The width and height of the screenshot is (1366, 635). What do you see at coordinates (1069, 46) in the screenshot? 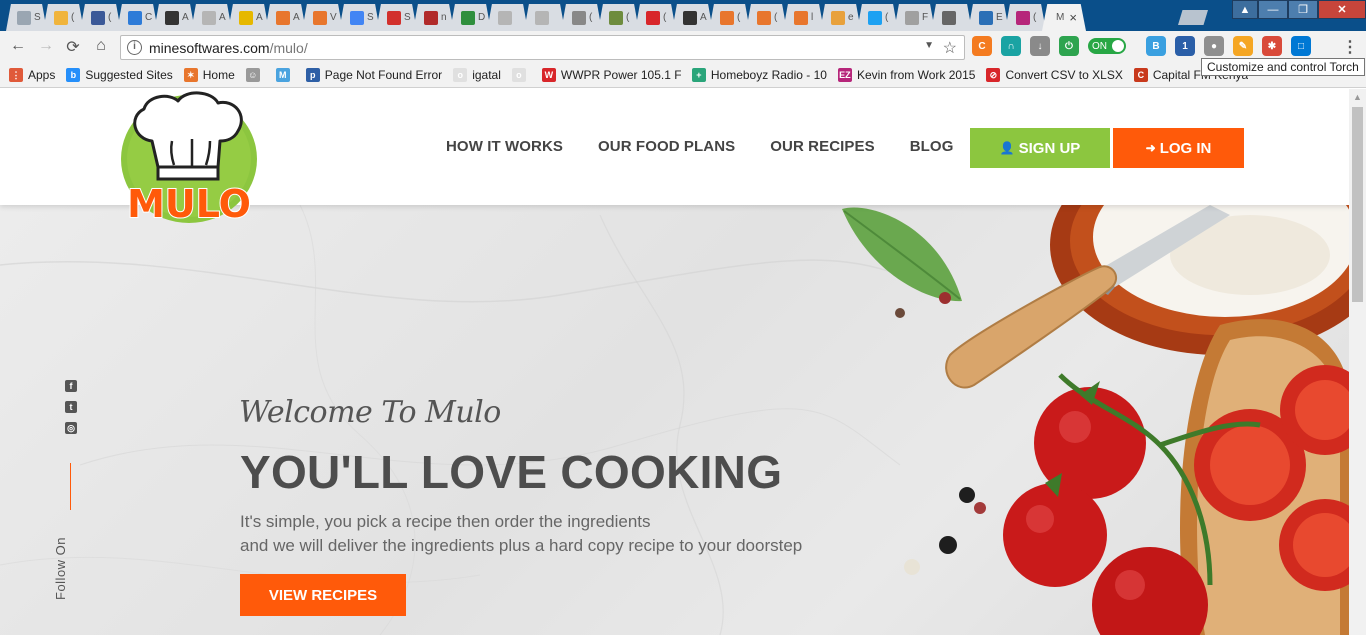
I see `power-icon: ⏻` at bounding box center [1069, 46].